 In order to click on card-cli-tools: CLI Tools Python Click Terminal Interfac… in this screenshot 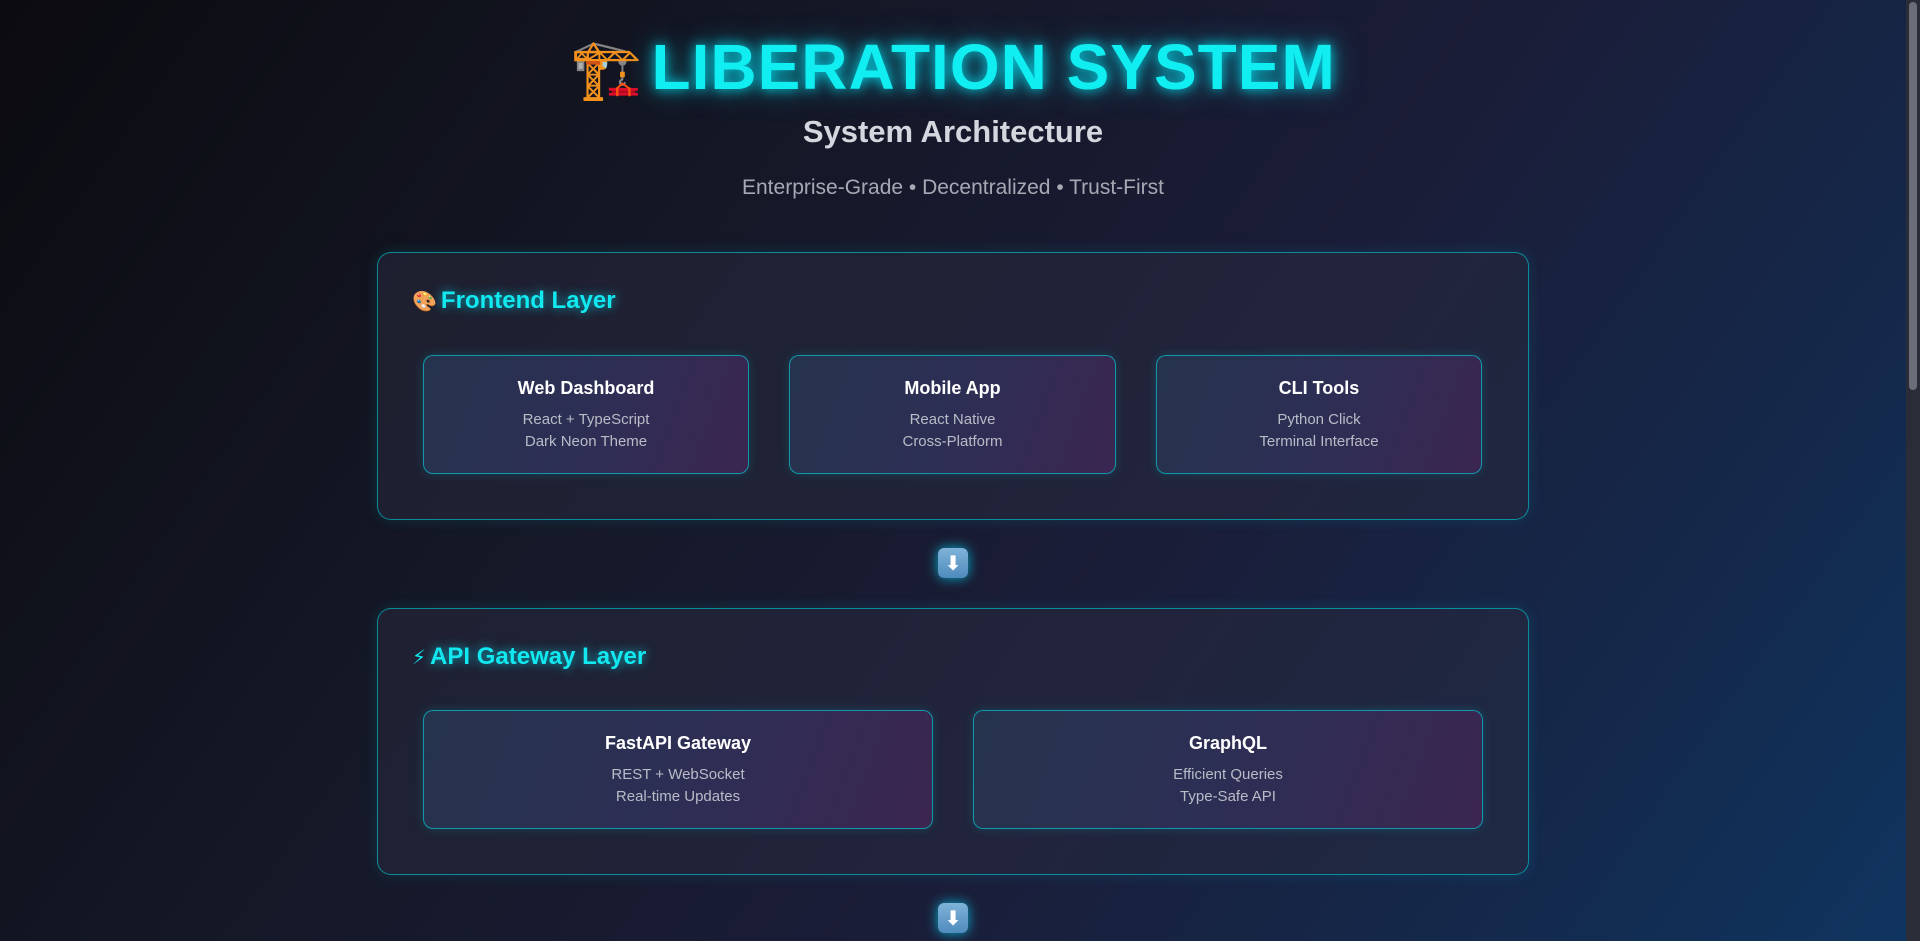, I will do `click(1319, 414)`.